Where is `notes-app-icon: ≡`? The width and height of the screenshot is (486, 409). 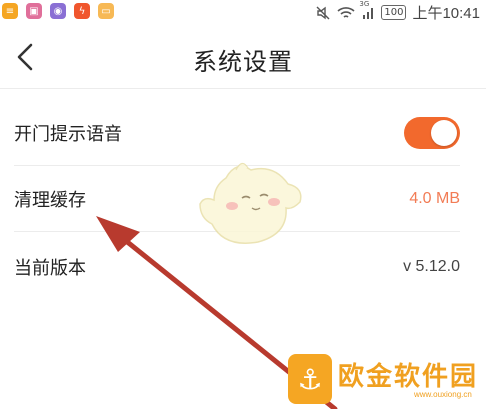
notes-app-icon: ≡ is located at coordinates (10, 11).